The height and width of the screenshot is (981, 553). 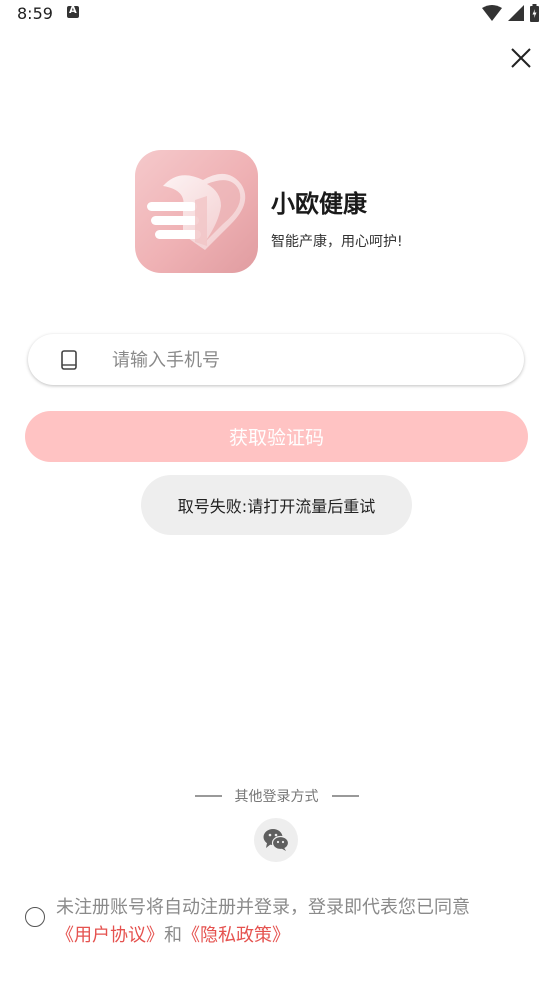 What do you see at coordinates (276, 14) in the screenshot?
I see `status-bar: 8:59` at bounding box center [276, 14].